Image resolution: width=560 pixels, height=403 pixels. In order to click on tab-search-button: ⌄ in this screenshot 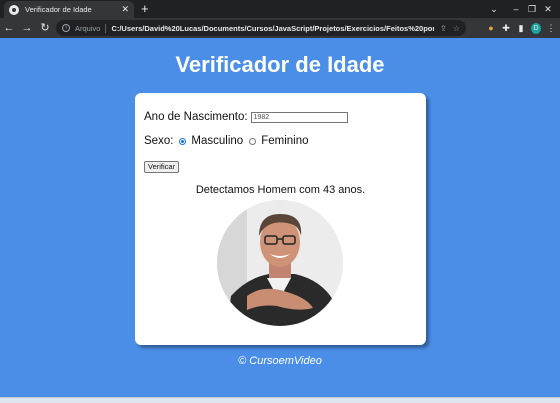, I will do `click(494, 9)`.